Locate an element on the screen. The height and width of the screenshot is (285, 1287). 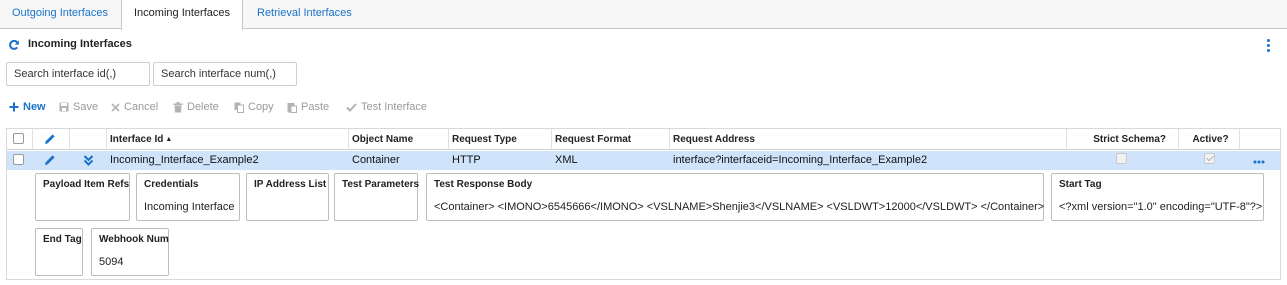
edit-column-header is located at coordinates (51, 139).